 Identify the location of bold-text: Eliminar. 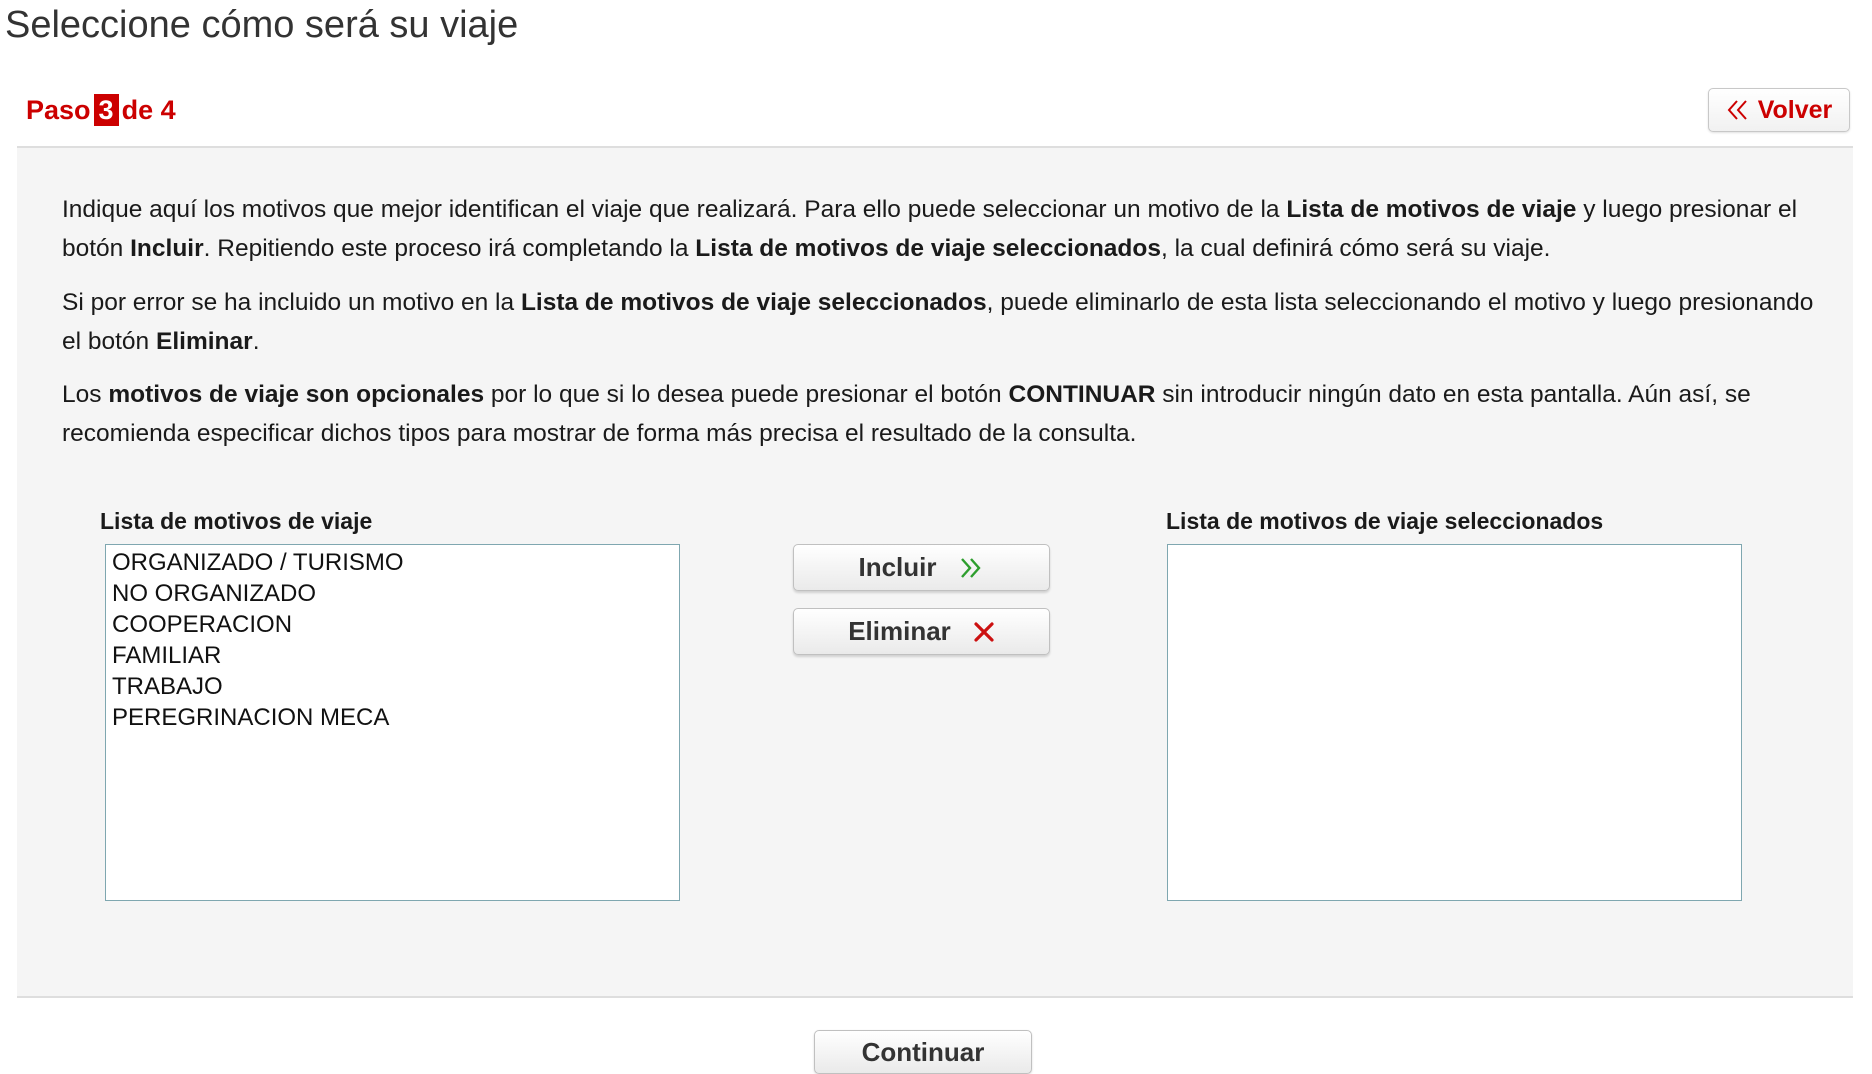
(204, 341).